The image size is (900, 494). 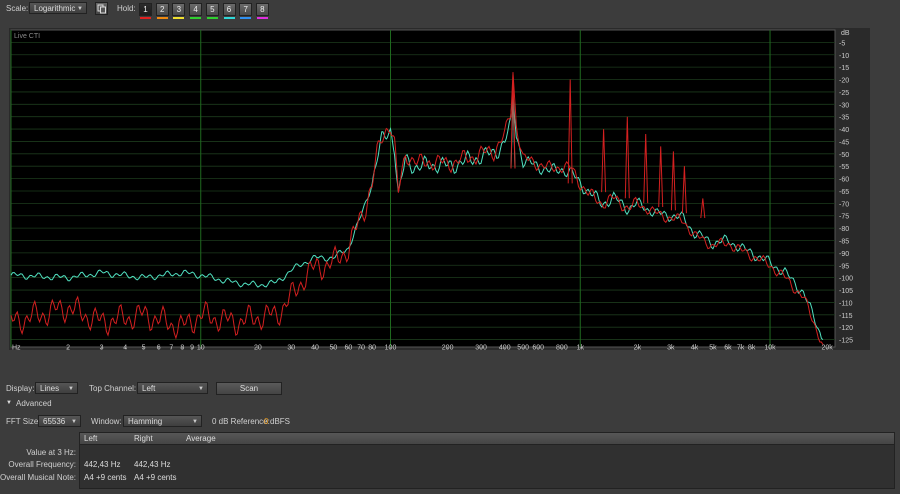 What do you see at coordinates (315, 348) in the screenshot?
I see `freq-tick-label: 40` at bounding box center [315, 348].